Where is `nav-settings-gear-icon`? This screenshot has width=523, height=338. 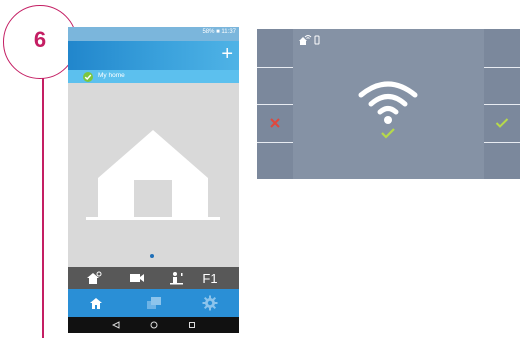 nav-settings-gear-icon is located at coordinates (210, 303).